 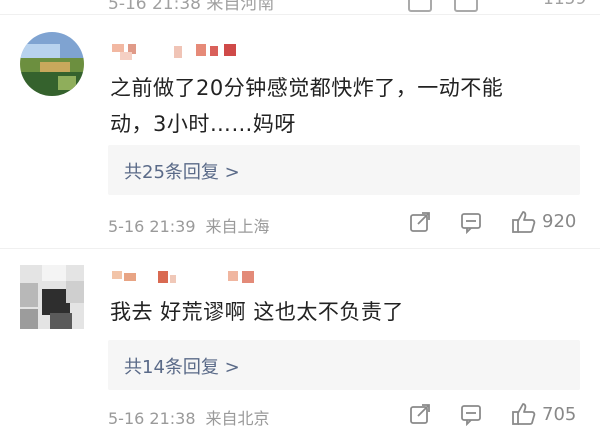 What do you see at coordinates (559, 221) in the screenshot?
I see `like-count: 920` at bounding box center [559, 221].